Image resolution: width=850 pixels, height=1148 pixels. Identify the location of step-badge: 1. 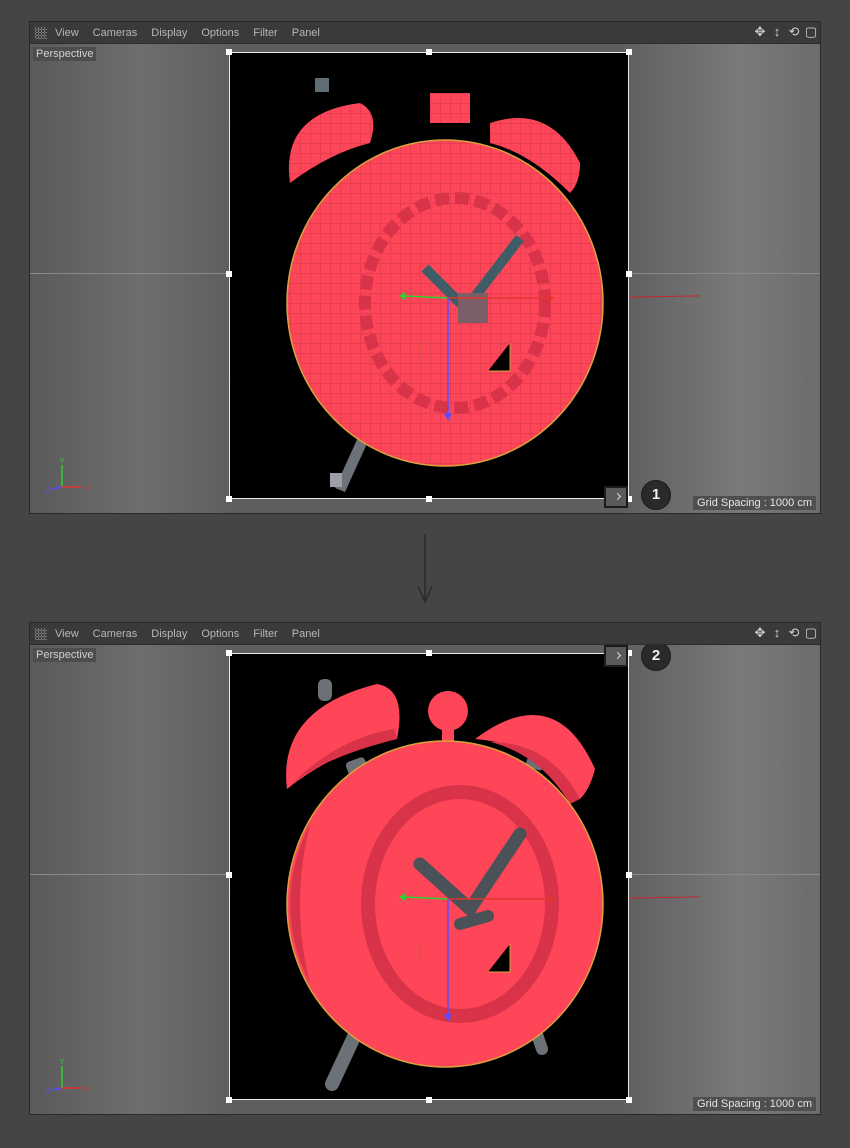
(656, 495).